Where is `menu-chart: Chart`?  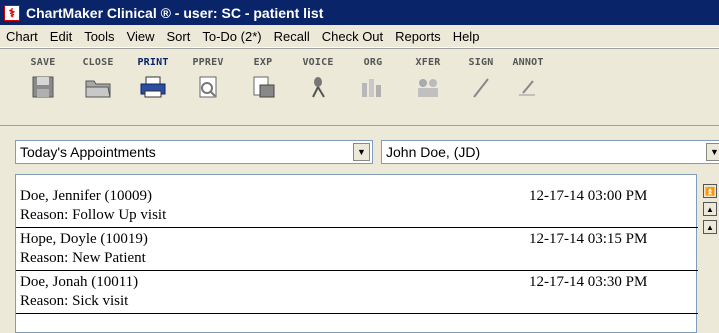
menu-chart: Chart is located at coordinates (22, 36).